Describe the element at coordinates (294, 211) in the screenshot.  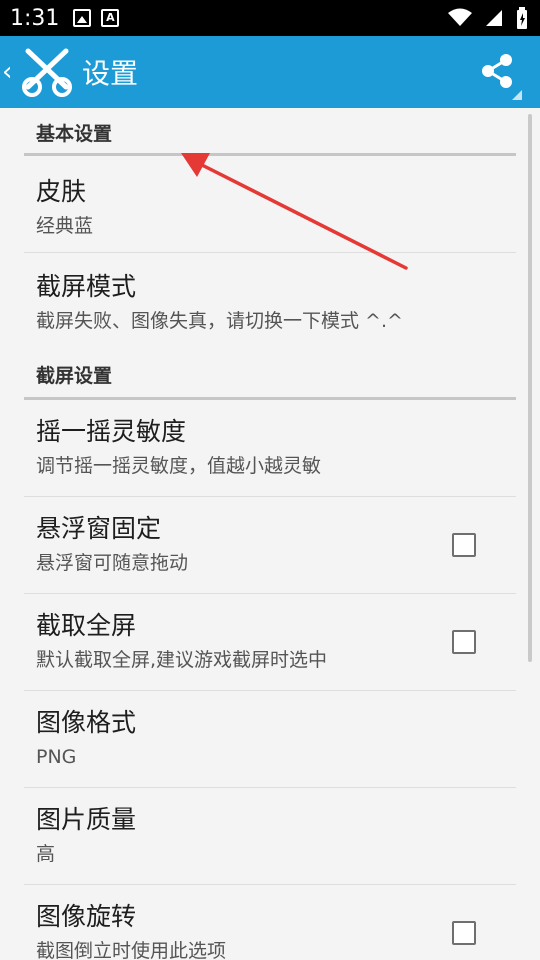
I see `annotation-arrow-icon` at that location.